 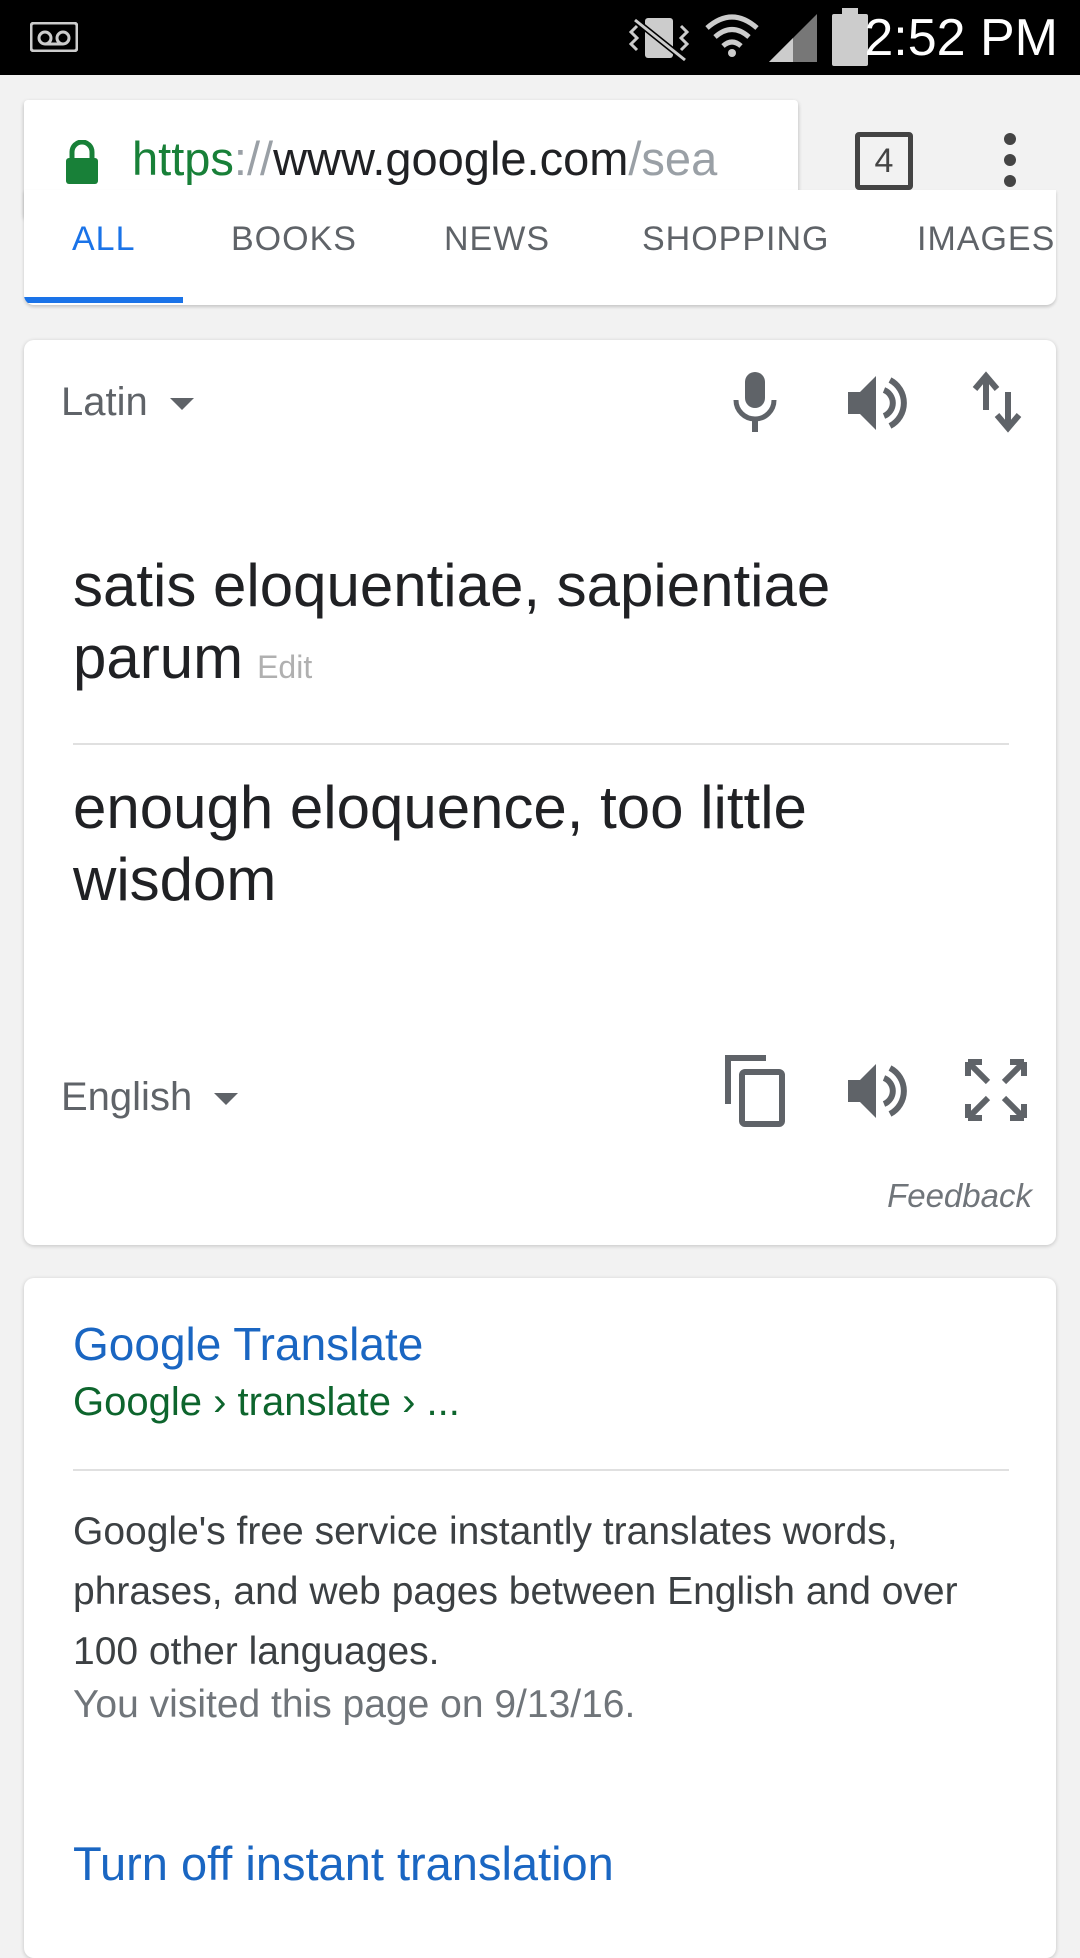 I want to click on feedback-link: Feedback, so click(x=959, y=1196).